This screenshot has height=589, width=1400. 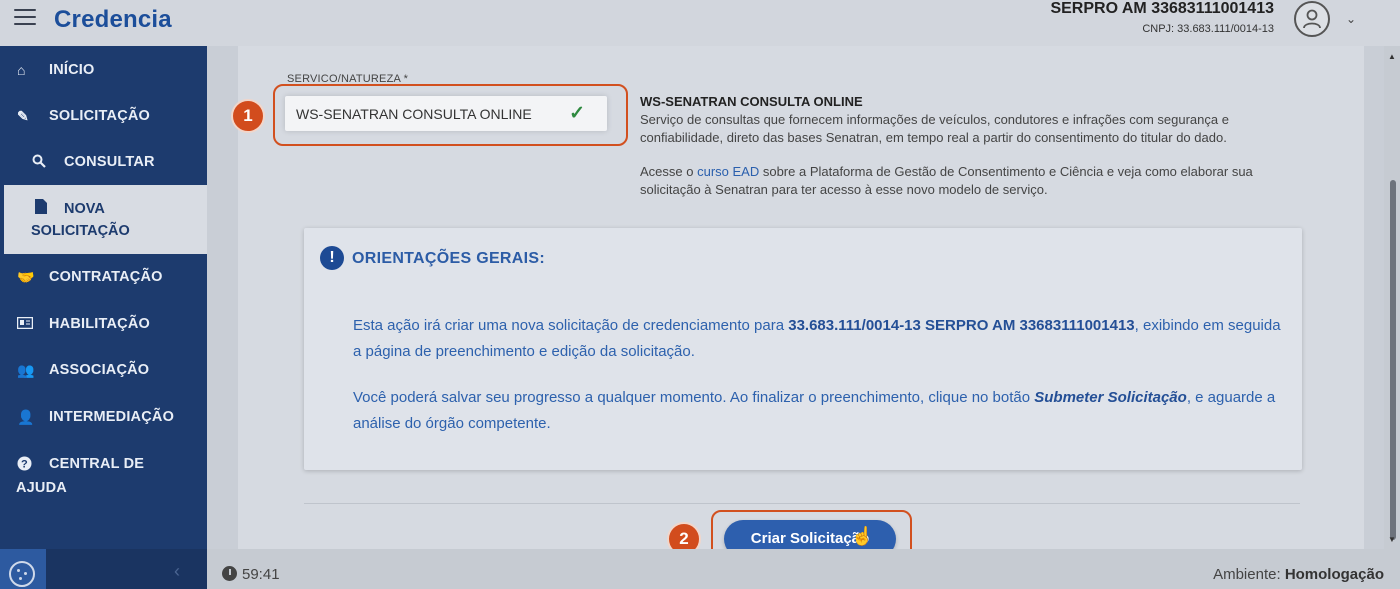 I want to click on ead-course-link: curso EAD, so click(x=728, y=171).